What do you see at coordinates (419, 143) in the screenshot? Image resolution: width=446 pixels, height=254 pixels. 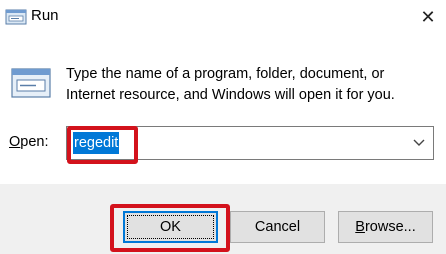 I see `chevron-down-icon` at bounding box center [419, 143].